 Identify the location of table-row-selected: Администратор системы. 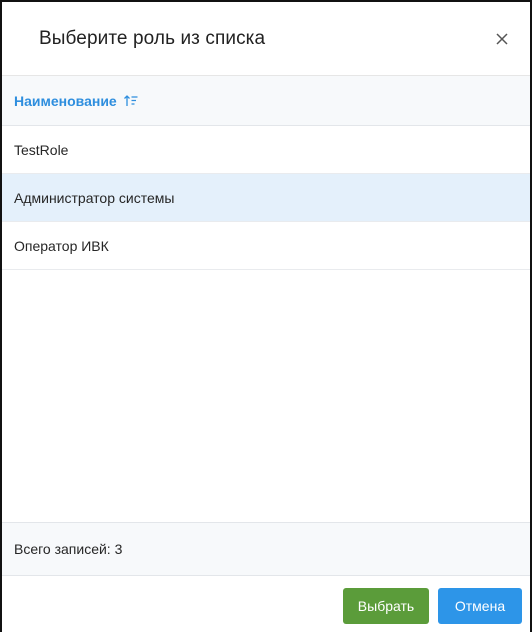
(266, 198).